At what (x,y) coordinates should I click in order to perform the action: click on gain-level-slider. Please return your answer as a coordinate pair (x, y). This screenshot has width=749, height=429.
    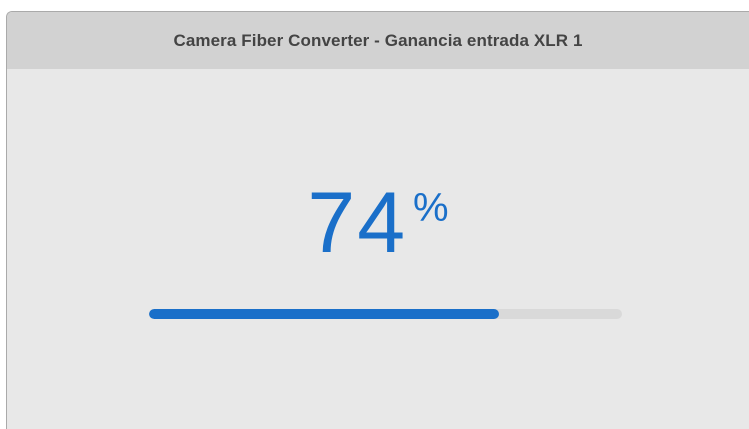
    Looking at the image, I should click on (385, 314).